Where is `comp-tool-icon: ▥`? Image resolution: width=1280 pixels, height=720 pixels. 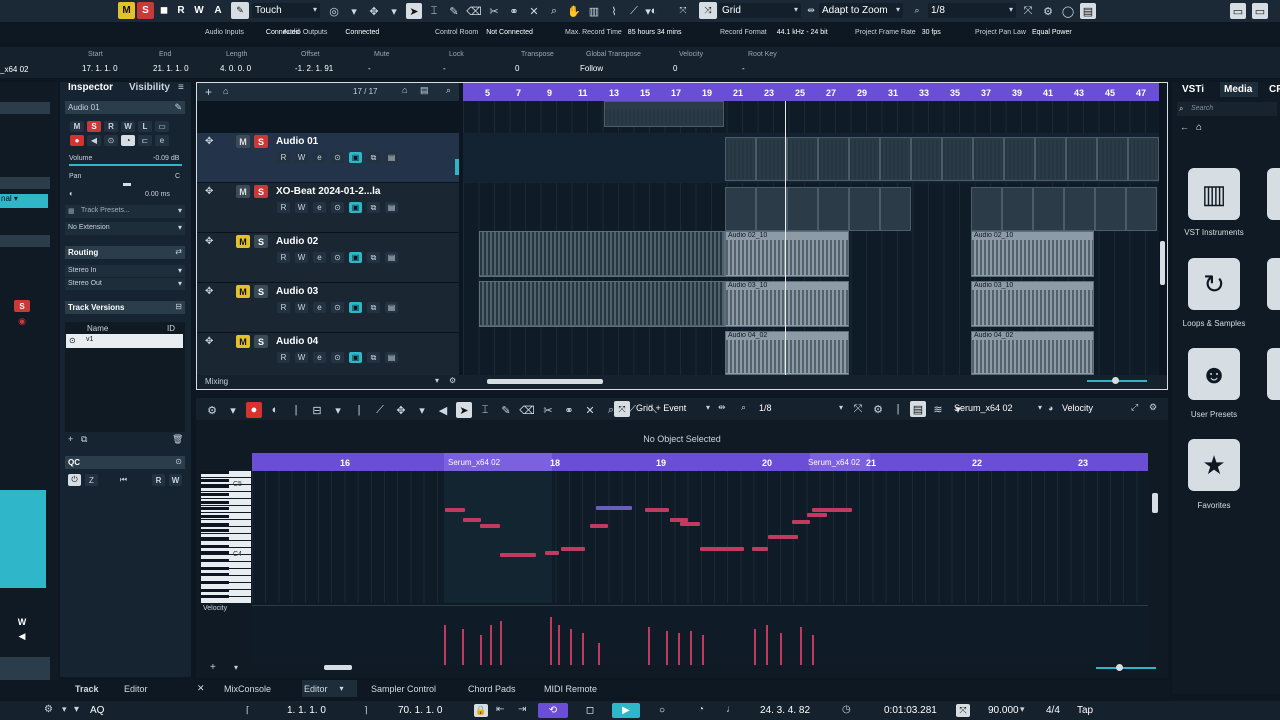 comp-tool-icon: ▥ is located at coordinates (594, 11).